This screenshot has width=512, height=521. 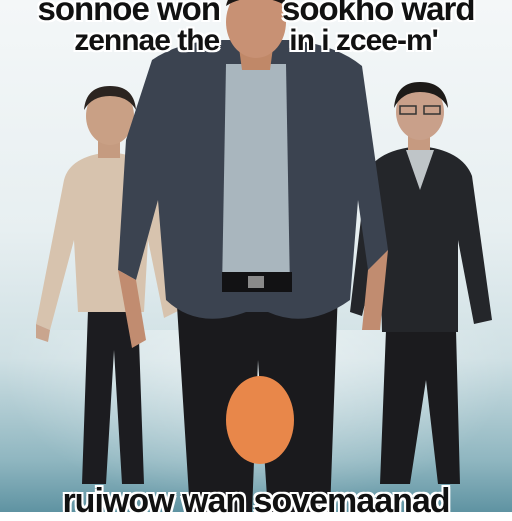 I want to click on caption-top-line-2-right: in i zcee-m', so click(x=364, y=40).